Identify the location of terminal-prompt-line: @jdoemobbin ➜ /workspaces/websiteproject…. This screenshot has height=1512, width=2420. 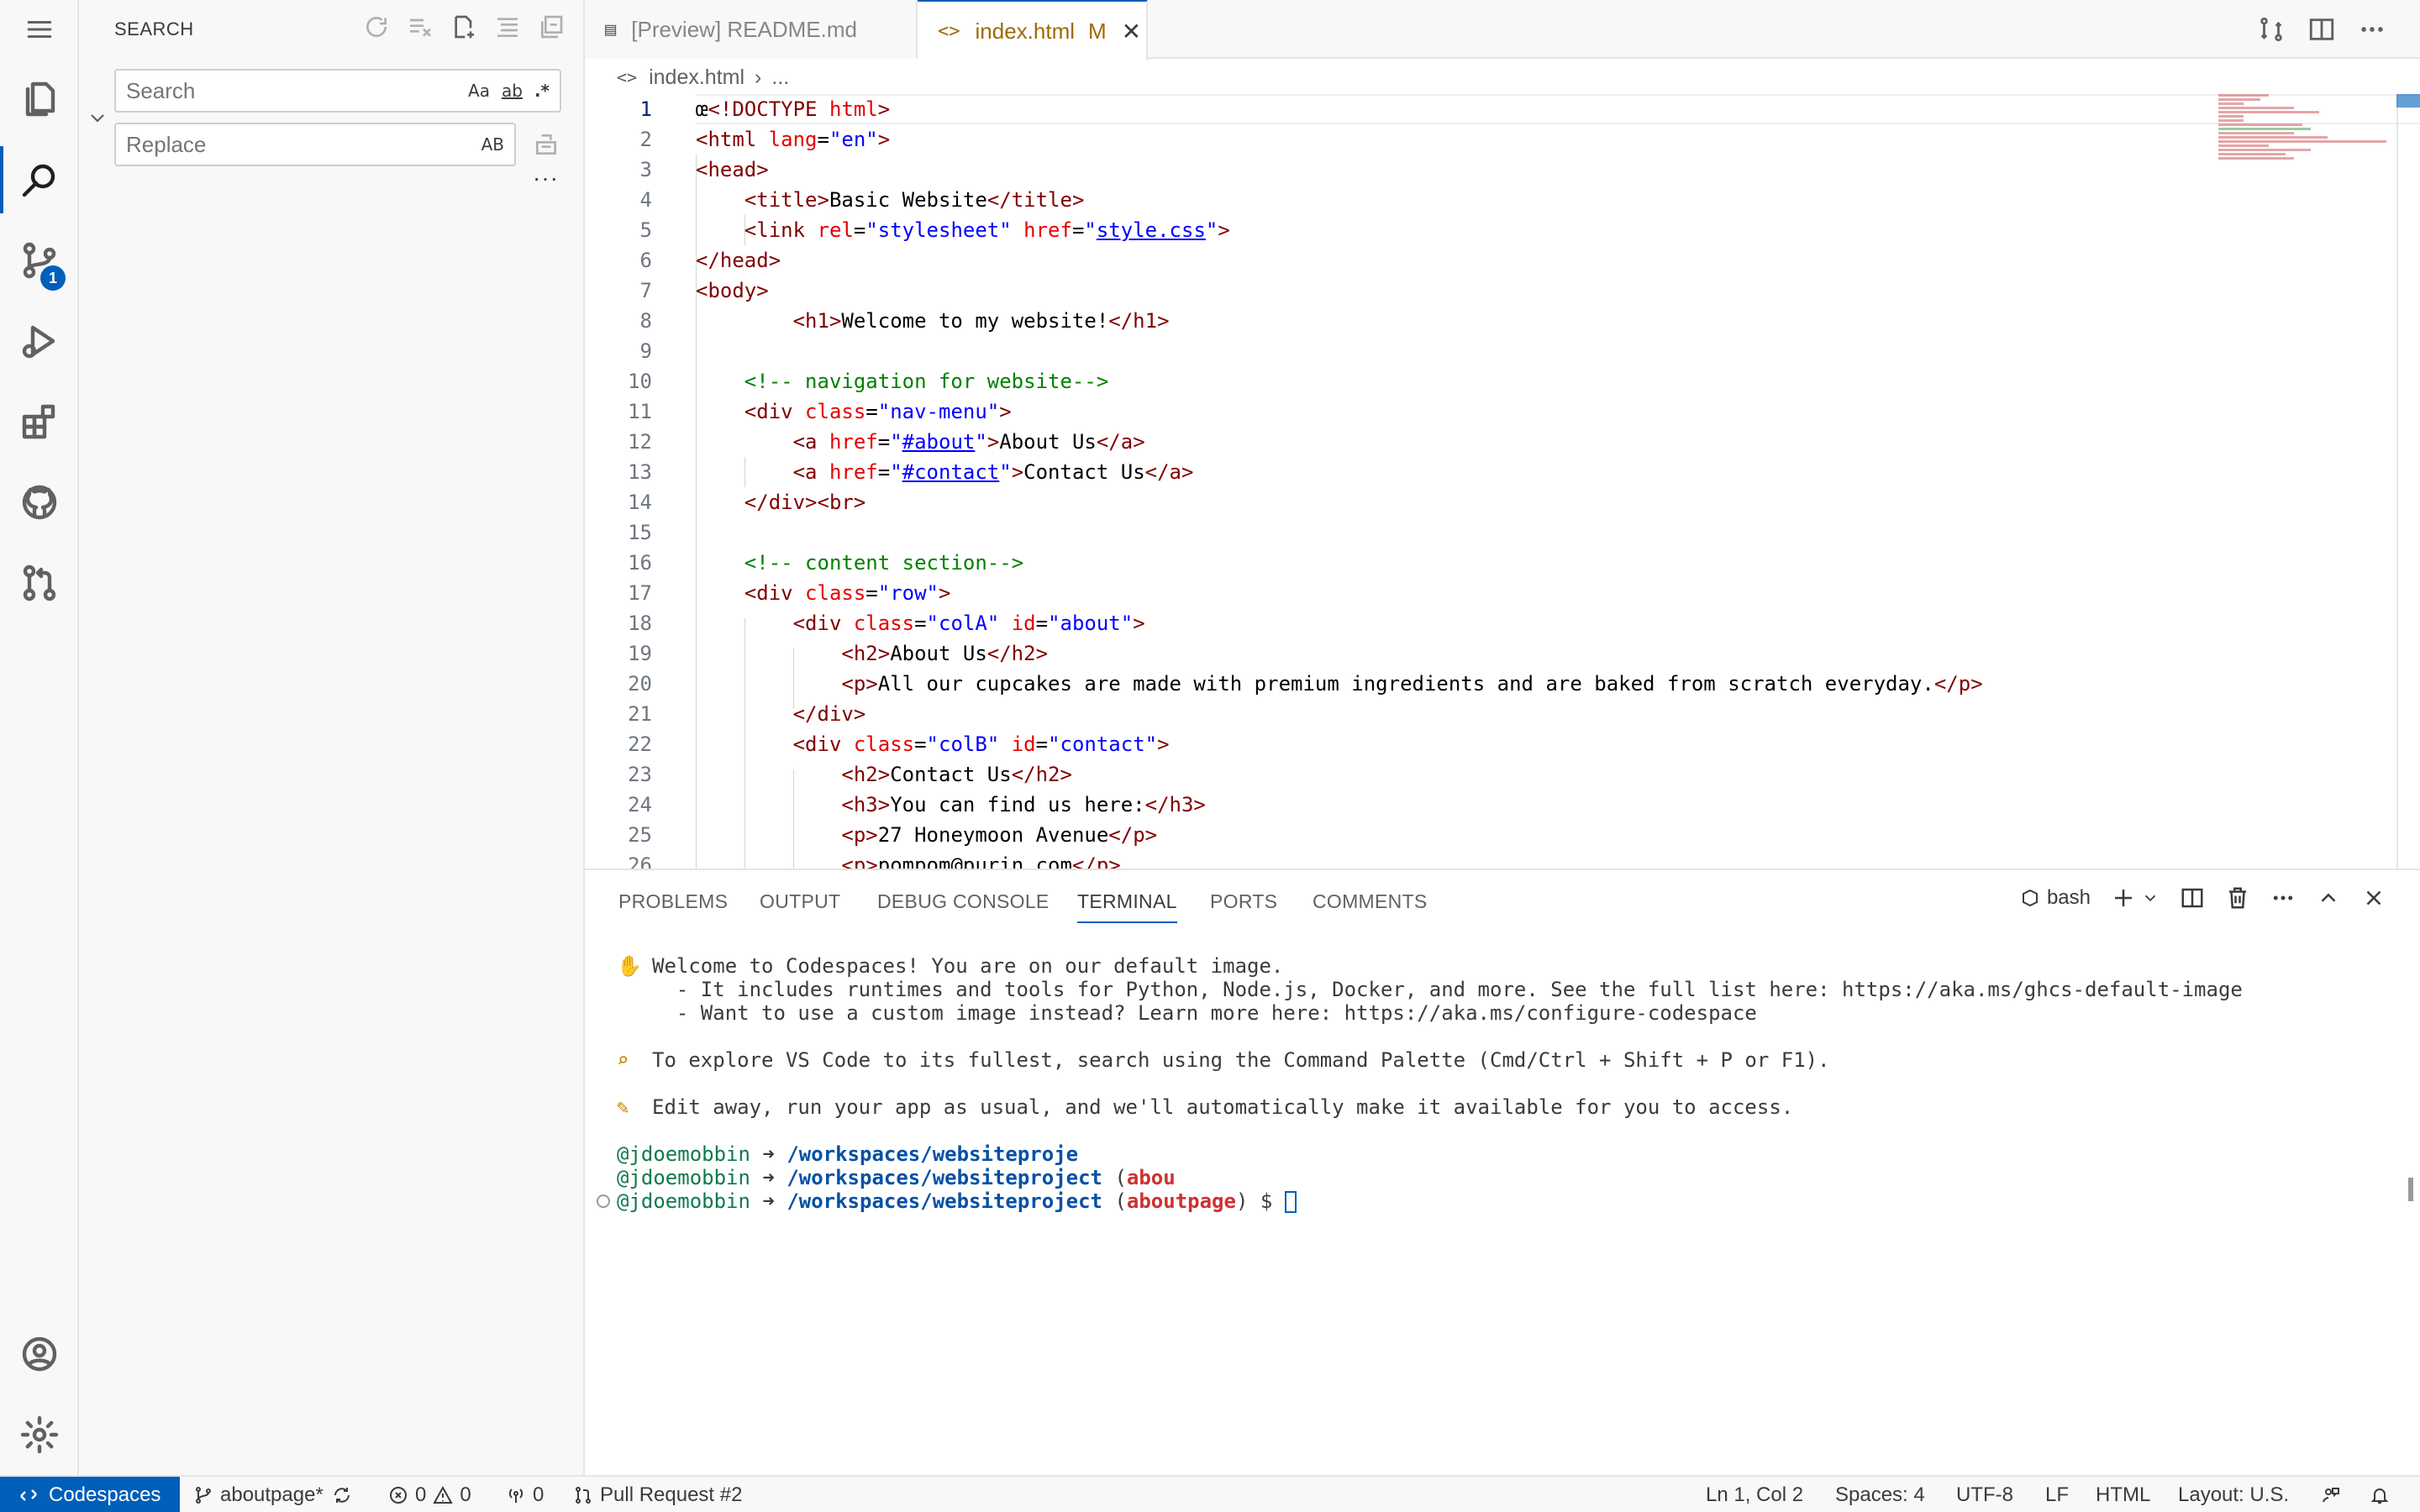
(957, 1201).